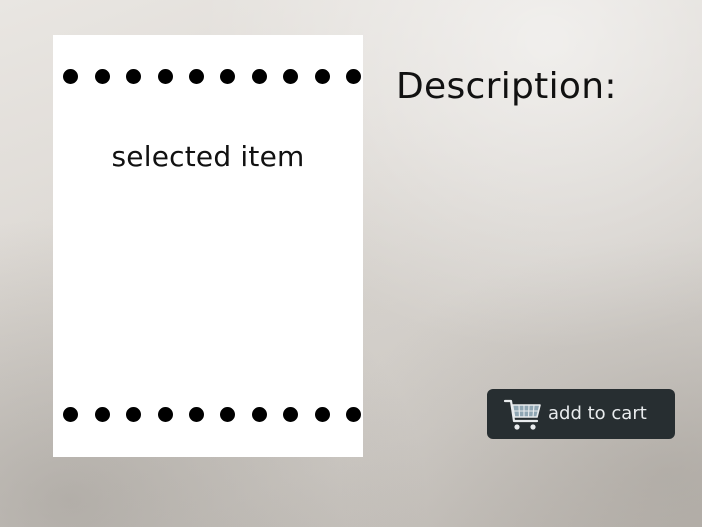  I want to click on card-bottom-perforation, so click(208, 415).